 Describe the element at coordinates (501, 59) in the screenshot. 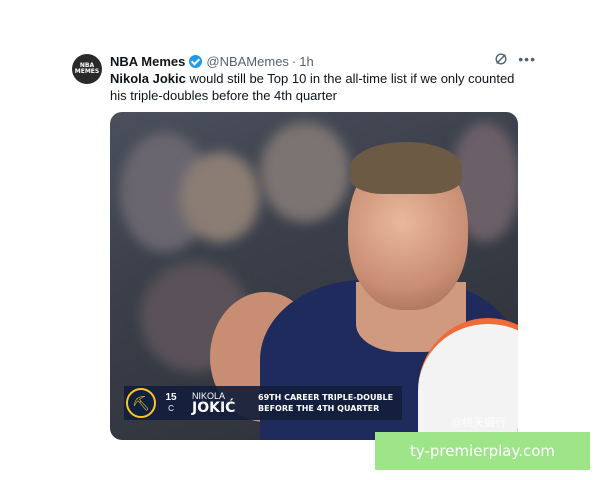

I see `grok-icon` at that location.